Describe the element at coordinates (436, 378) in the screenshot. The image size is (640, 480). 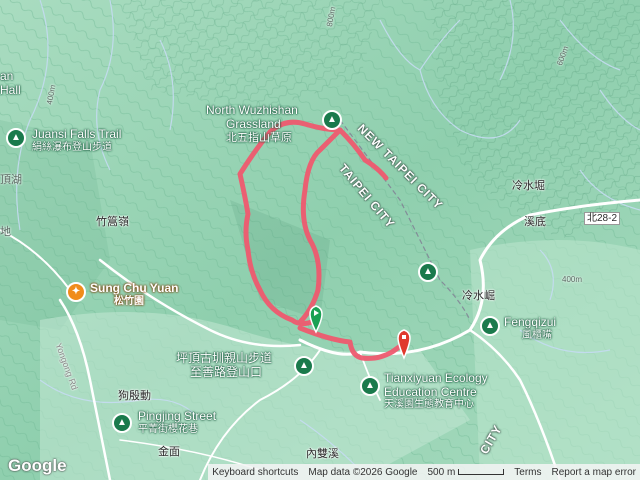
I see `tianxiyuan-label-en1: Tianxiyuan Ecology` at that location.